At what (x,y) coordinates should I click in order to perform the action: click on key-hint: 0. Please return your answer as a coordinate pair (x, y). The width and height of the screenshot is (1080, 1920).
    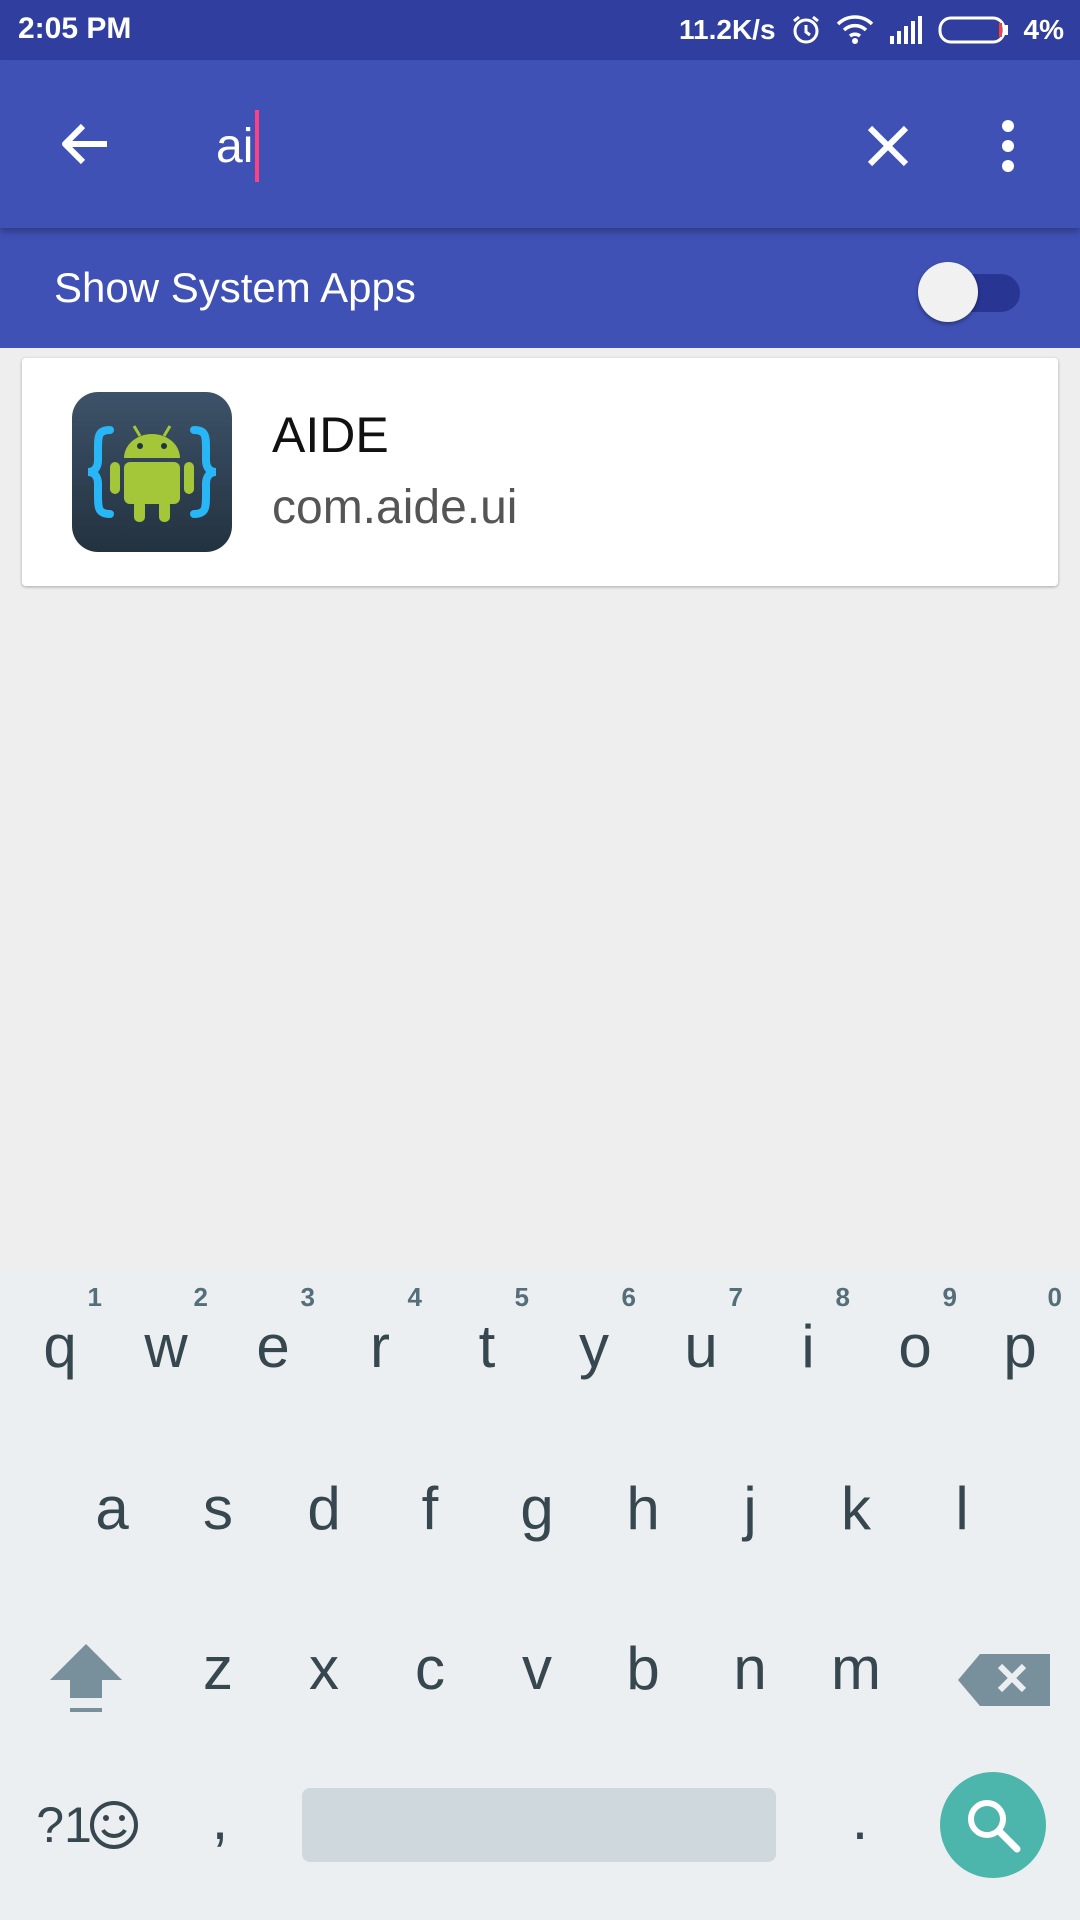
    Looking at the image, I should click on (1054, 1297).